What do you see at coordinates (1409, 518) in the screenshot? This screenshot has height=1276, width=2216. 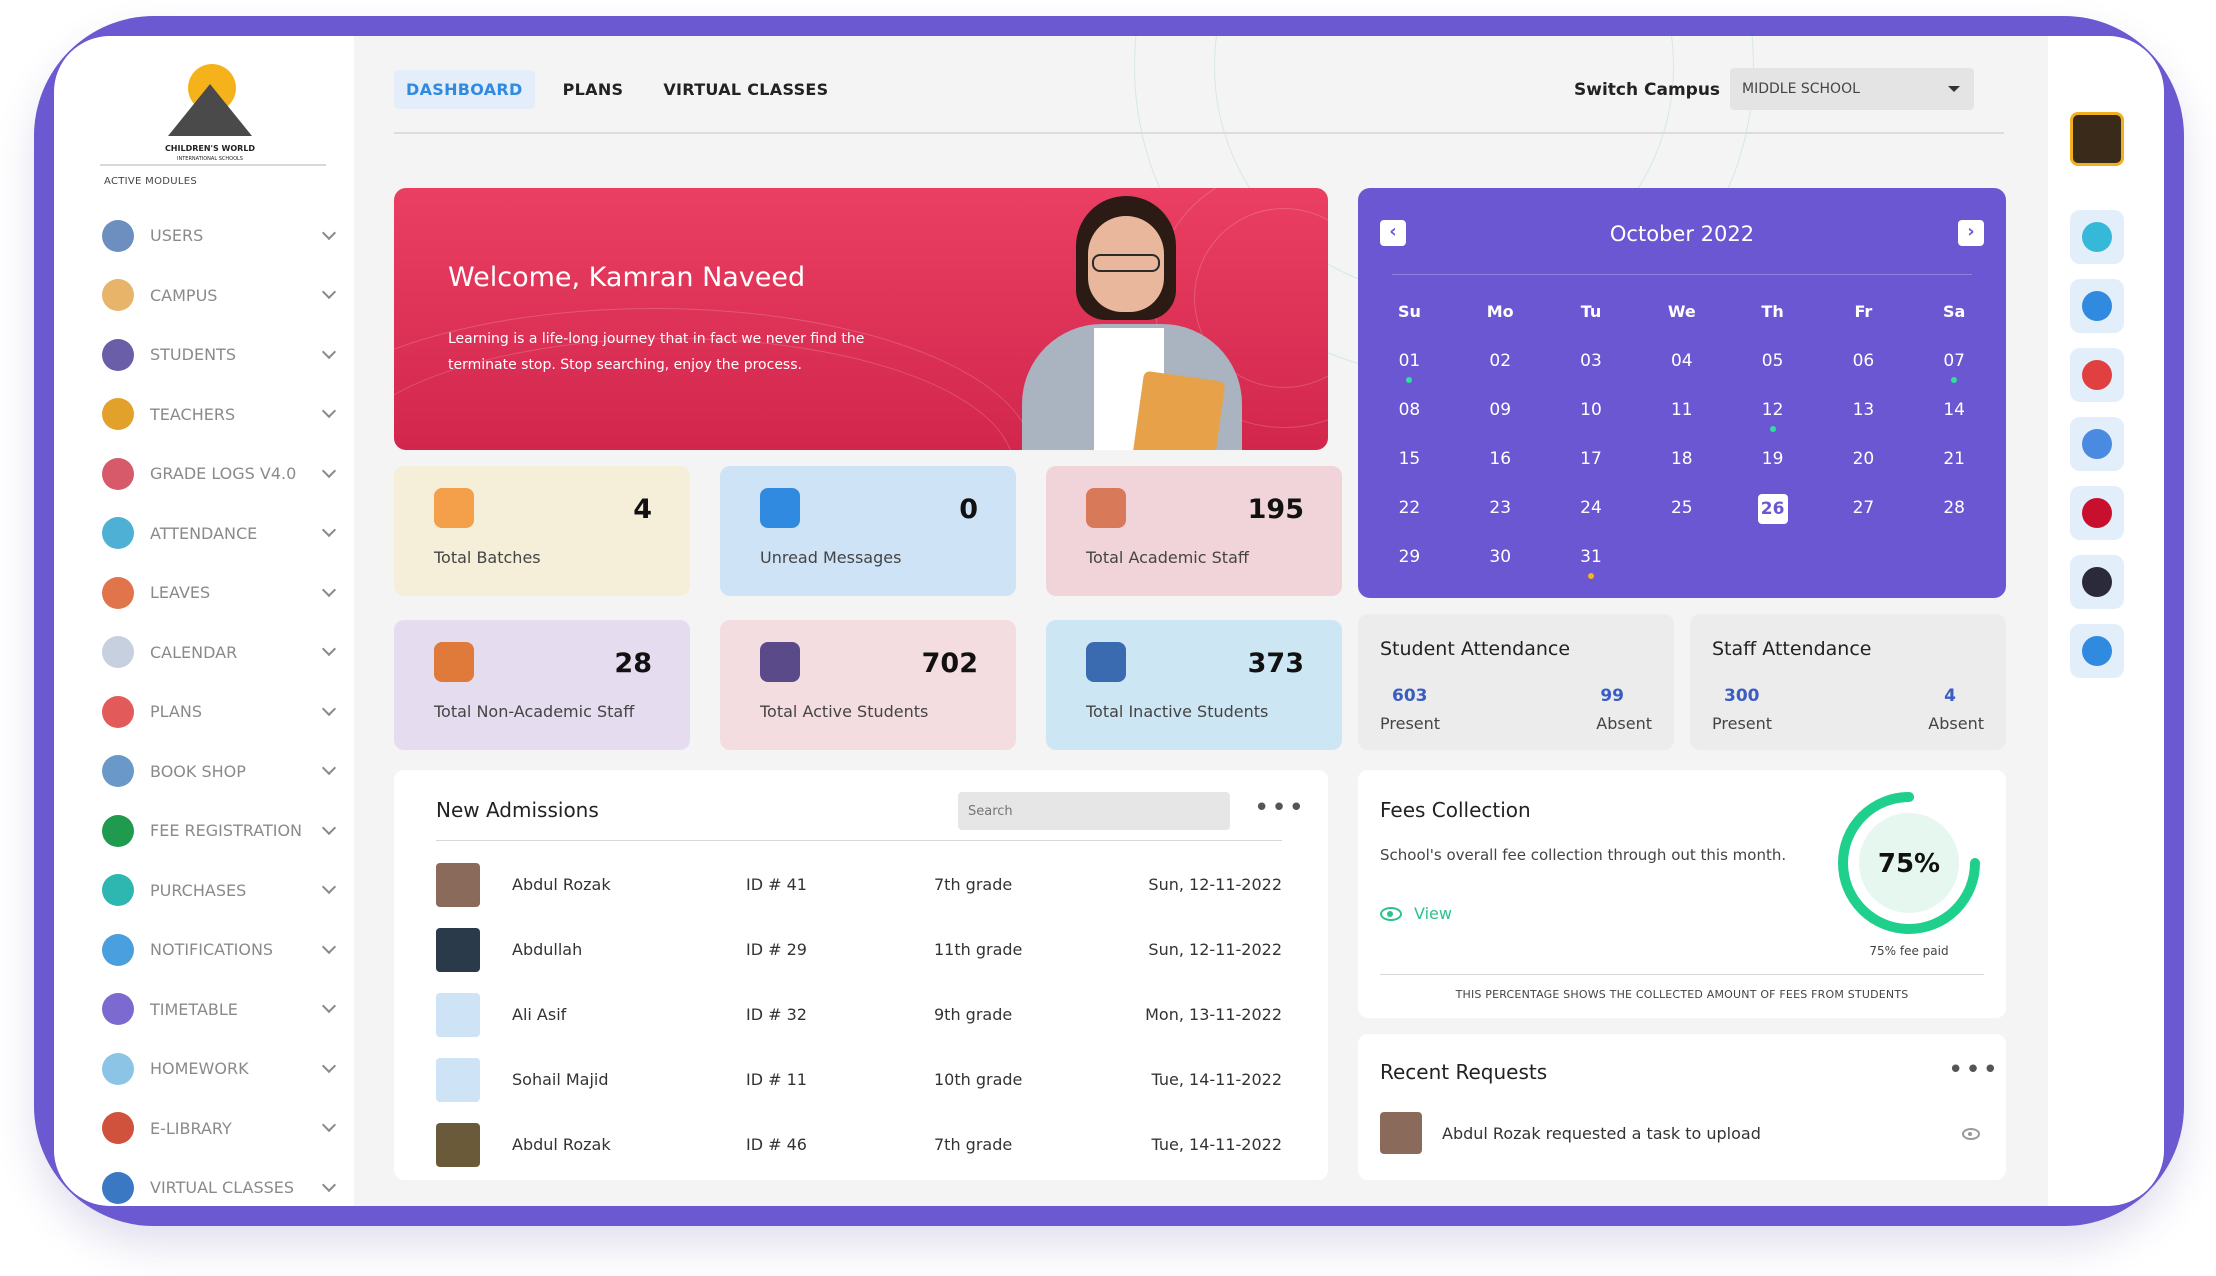 I see `calendar-day: 22` at bounding box center [1409, 518].